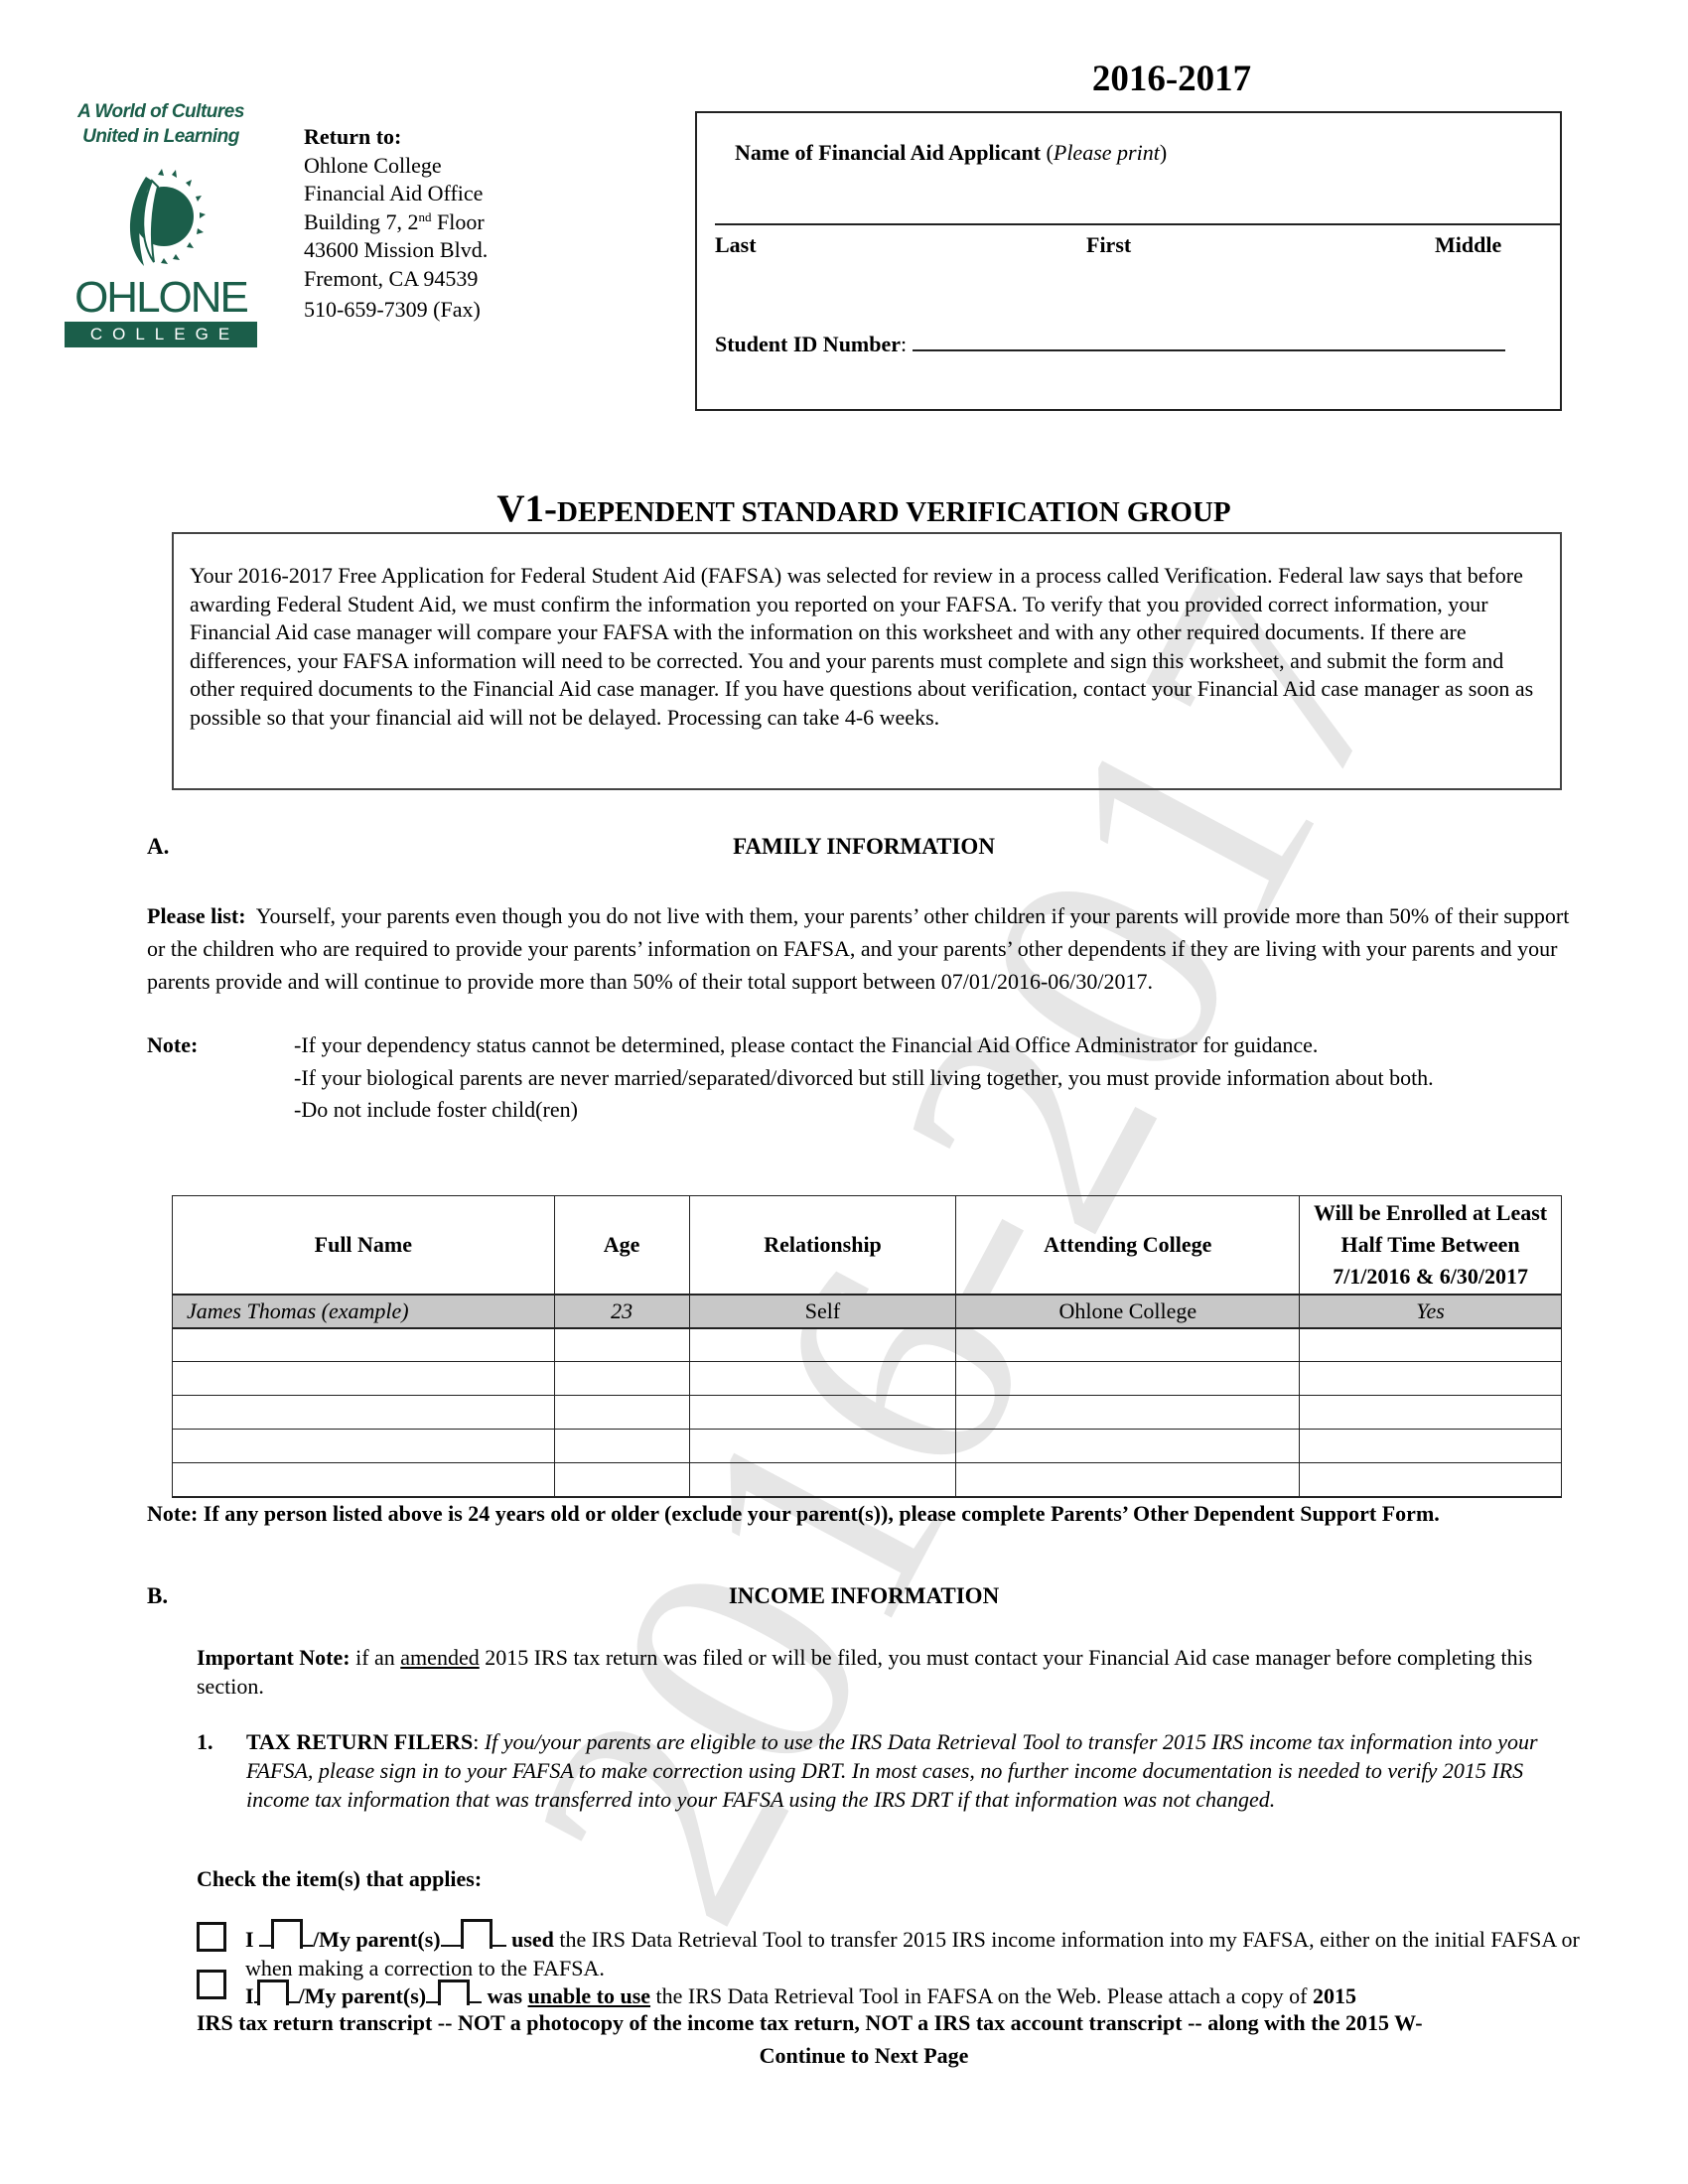  Describe the element at coordinates (360, 1741) in the screenshot. I see `item-title: TAX RETURN FILERS` at that location.